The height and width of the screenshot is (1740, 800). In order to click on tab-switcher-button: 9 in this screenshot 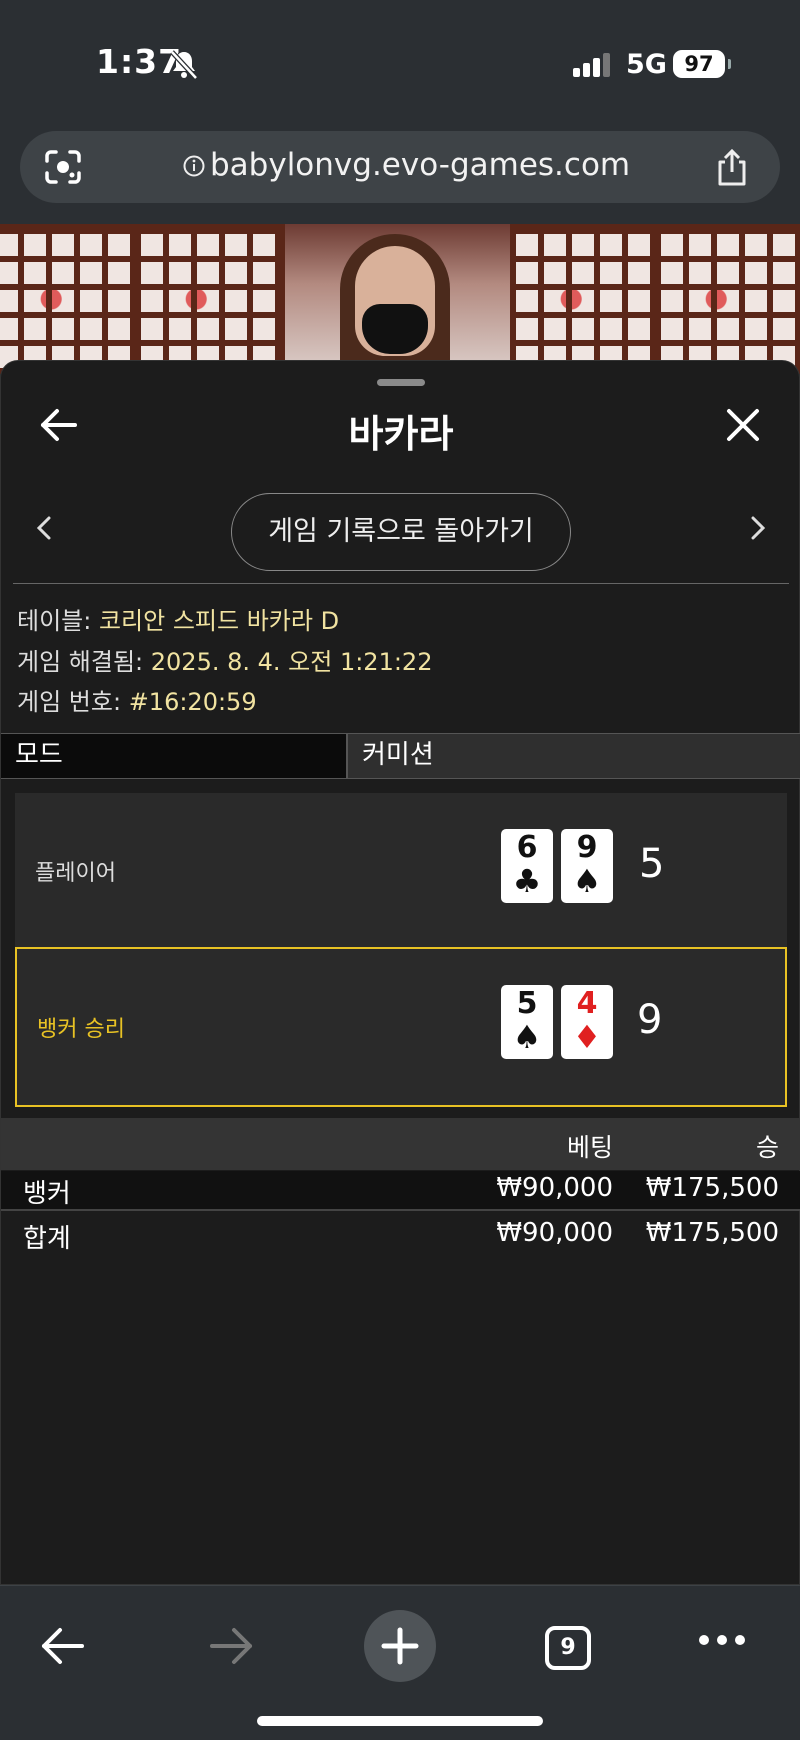, I will do `click(568, 1648)`.